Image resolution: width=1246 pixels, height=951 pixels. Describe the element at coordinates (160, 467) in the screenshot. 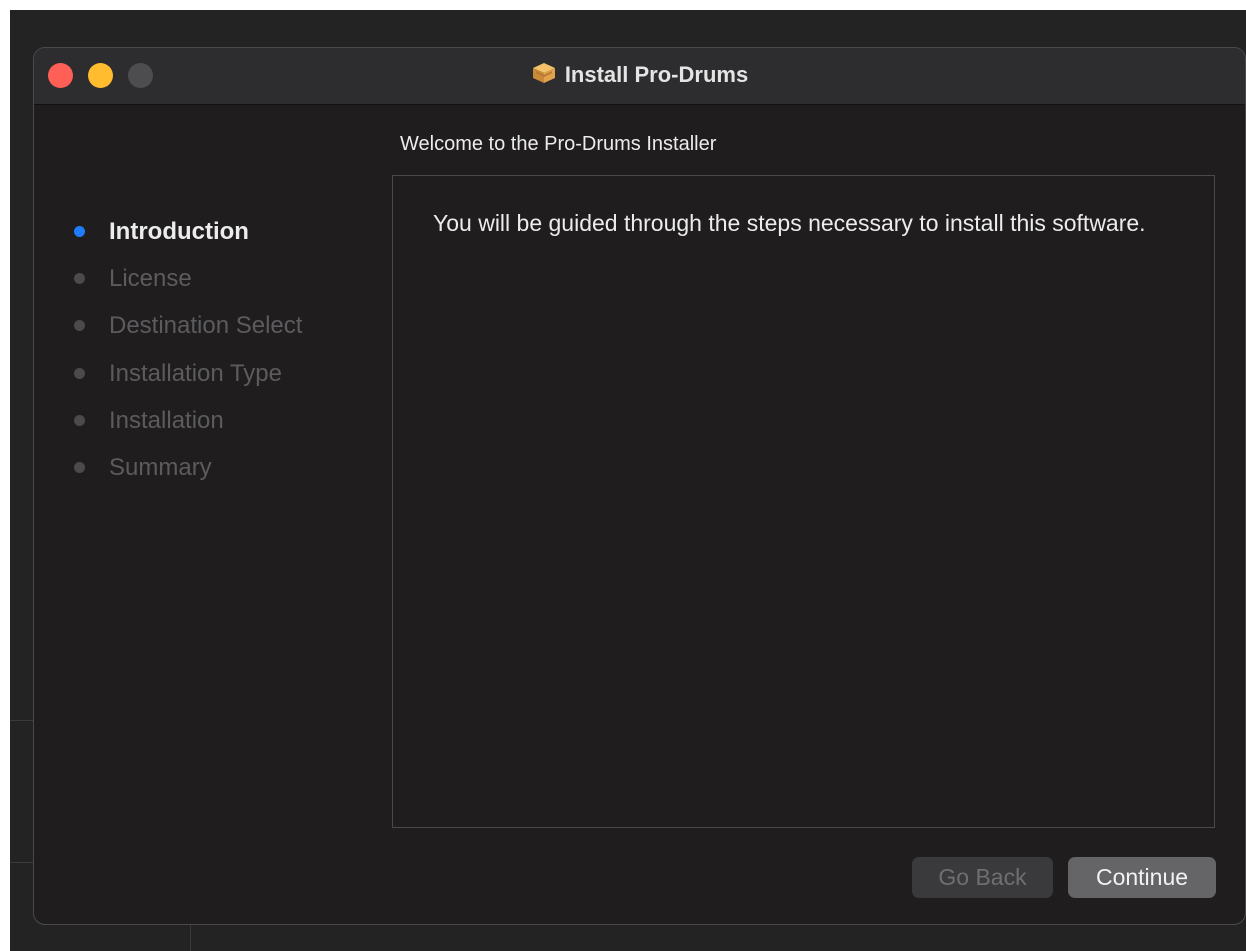

I see `step-label: Summary` at that location.